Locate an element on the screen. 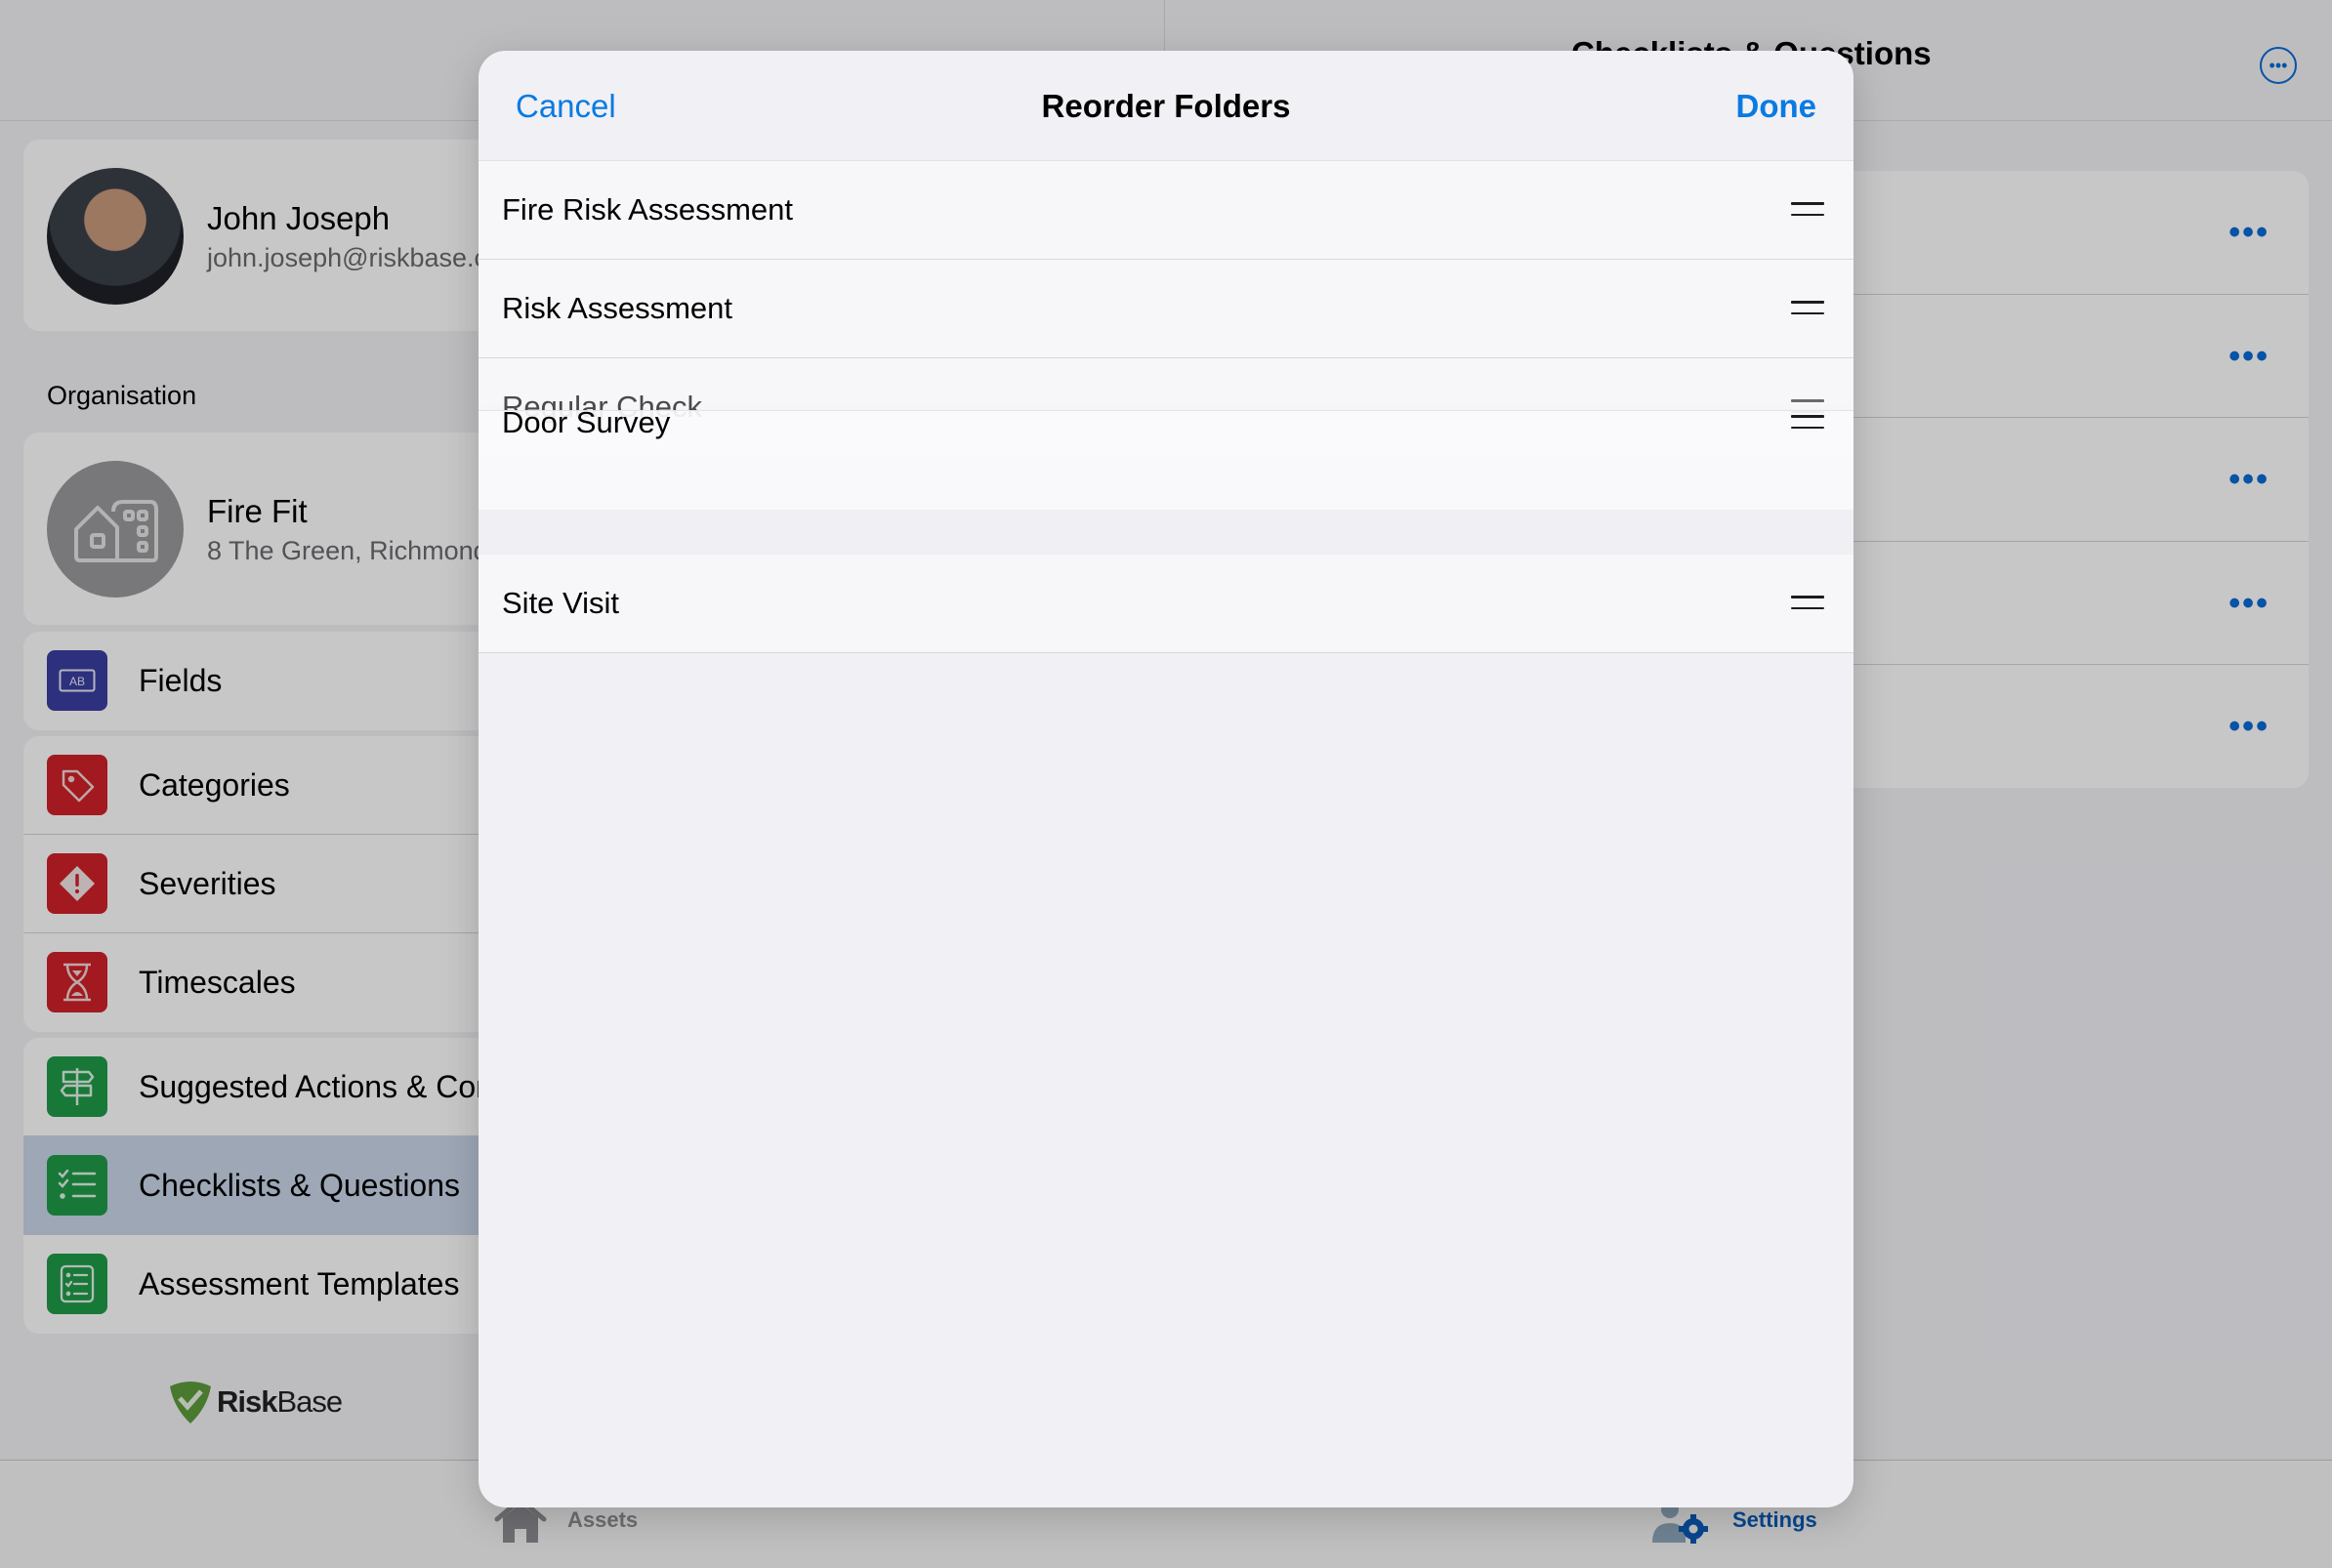 The image size is (2332, 1568). reorder-row: Site Visit is located at coordinates (1166, 604).